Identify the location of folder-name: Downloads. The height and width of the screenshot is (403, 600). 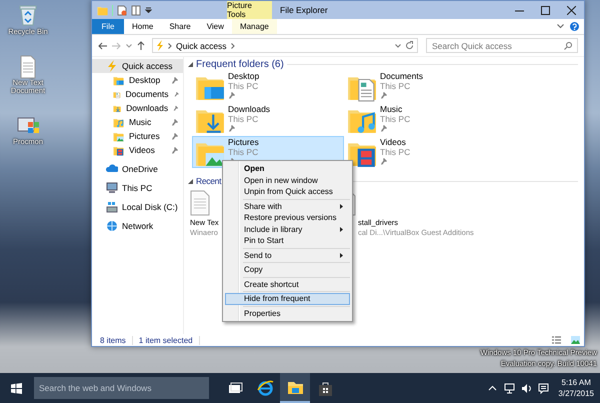
(249, 109).